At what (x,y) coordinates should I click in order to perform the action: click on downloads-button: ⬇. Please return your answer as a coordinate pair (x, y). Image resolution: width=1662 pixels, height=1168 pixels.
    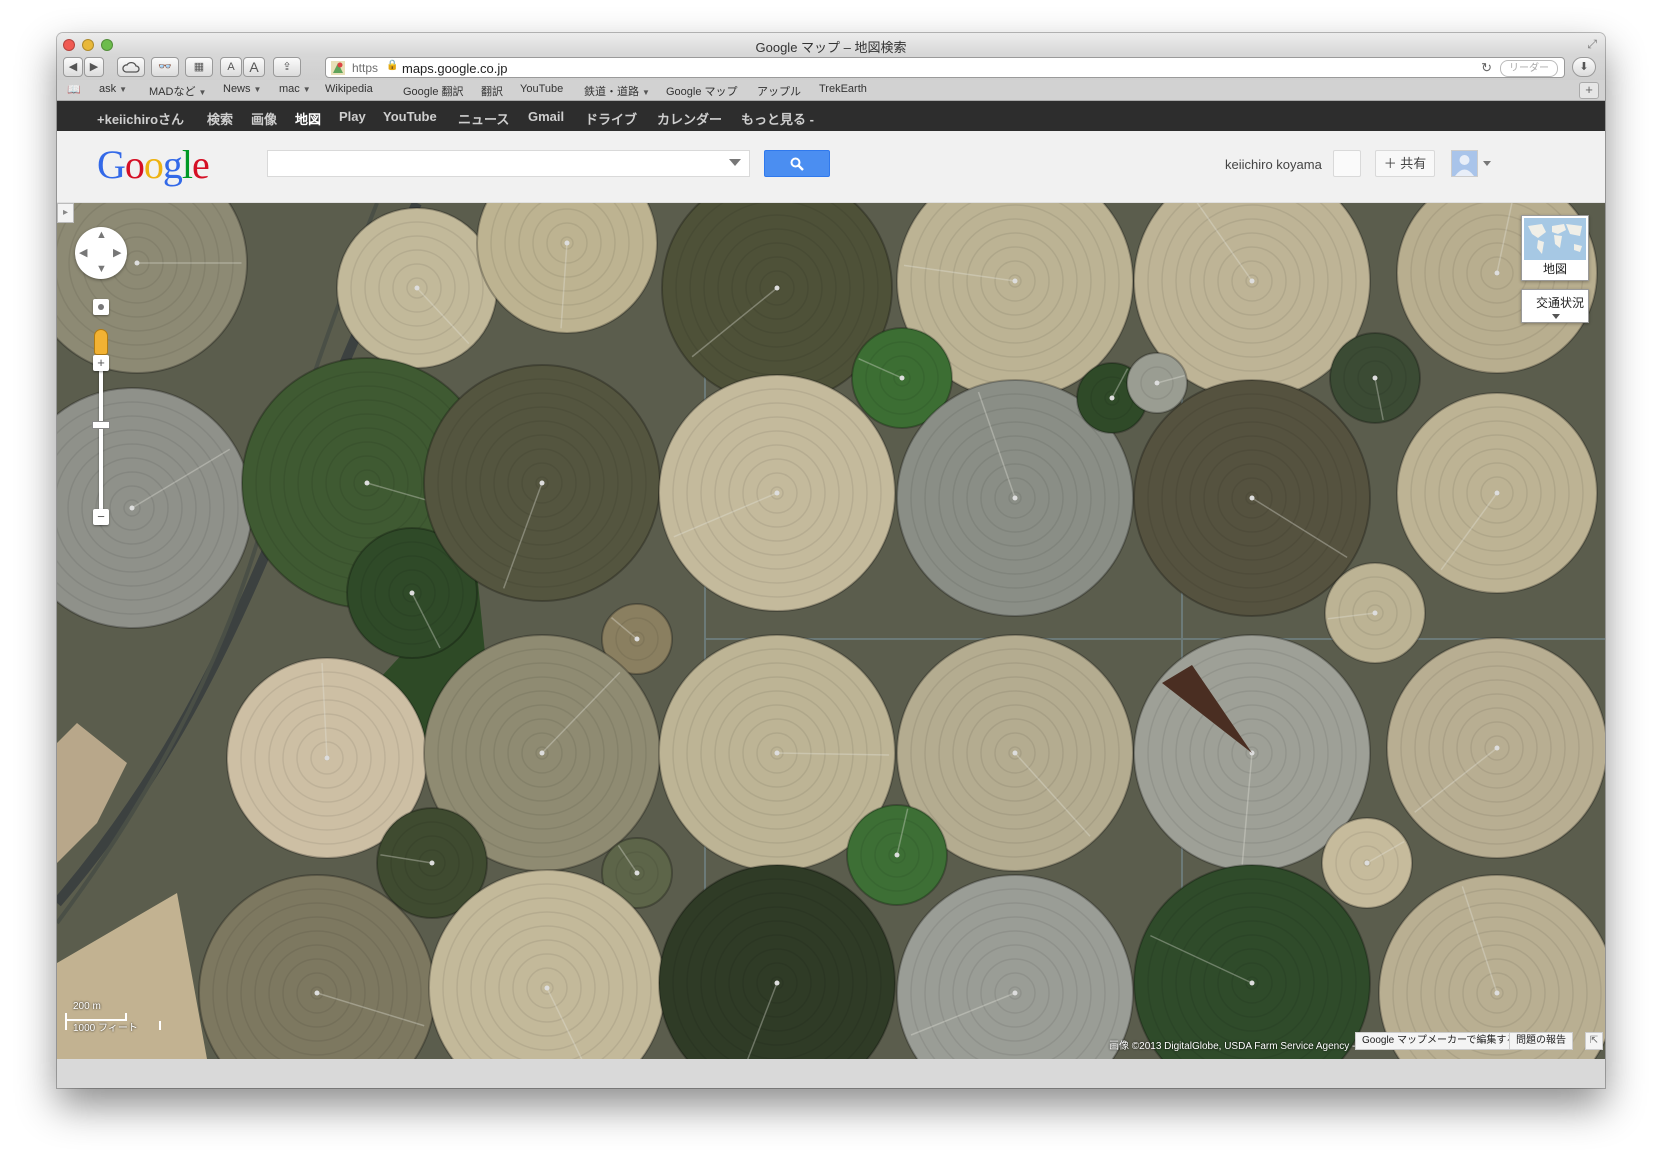
    Looking at the image, I should click on (1584, 67).